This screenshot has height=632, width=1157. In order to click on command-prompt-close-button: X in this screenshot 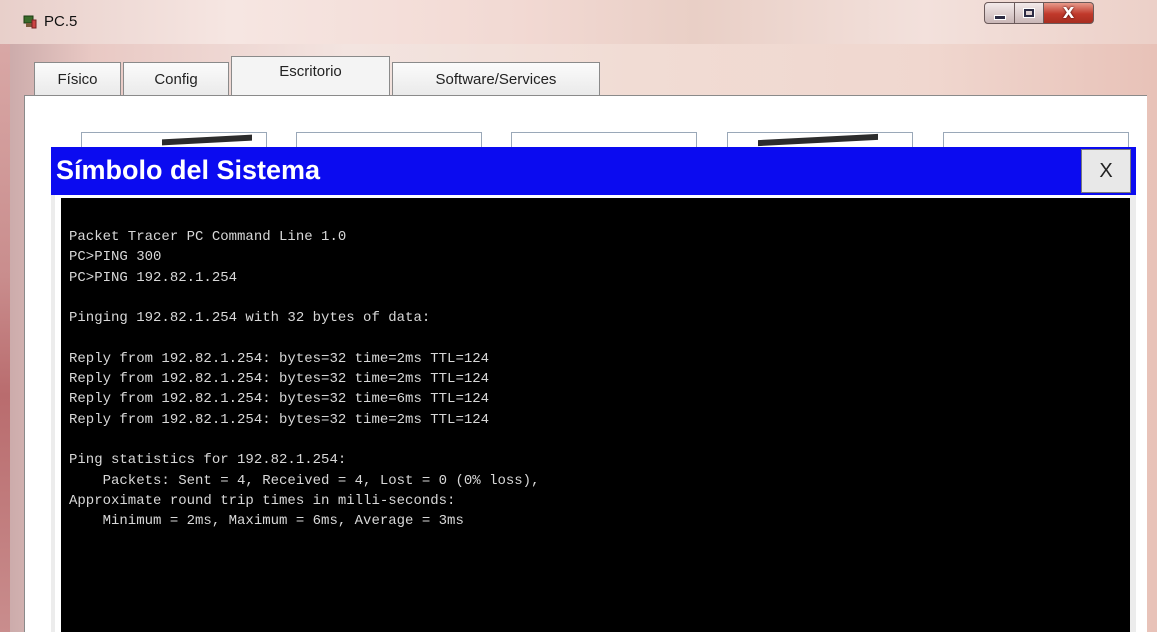, I will do `click(1106, 171)`.